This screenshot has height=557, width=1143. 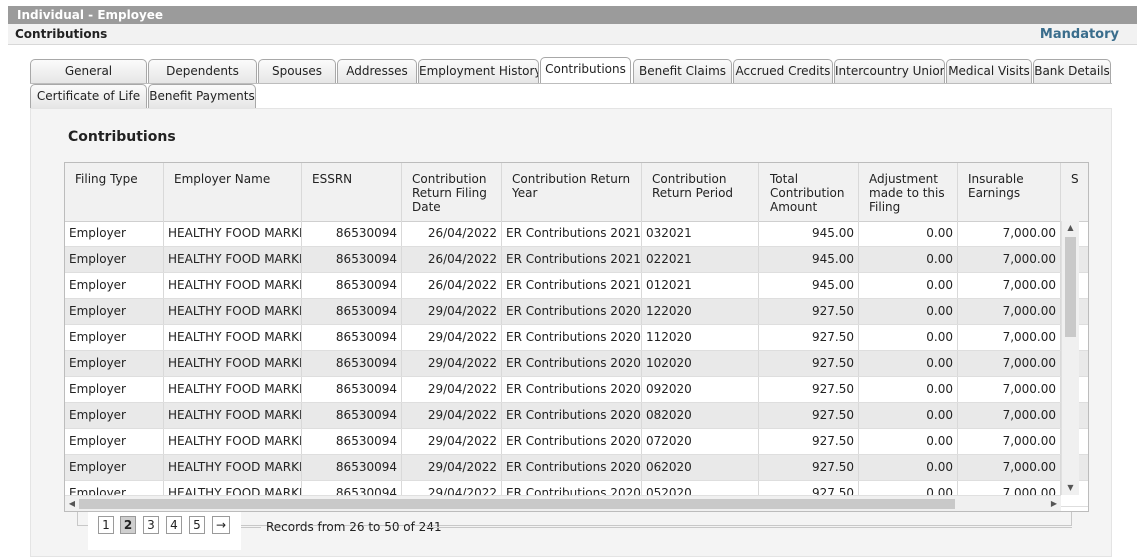 What do you see at coordinates (354, 527) in the screenshot?
I see `records-summary: Records from 26 to 50 of 241` at bounding box center [354, 527].